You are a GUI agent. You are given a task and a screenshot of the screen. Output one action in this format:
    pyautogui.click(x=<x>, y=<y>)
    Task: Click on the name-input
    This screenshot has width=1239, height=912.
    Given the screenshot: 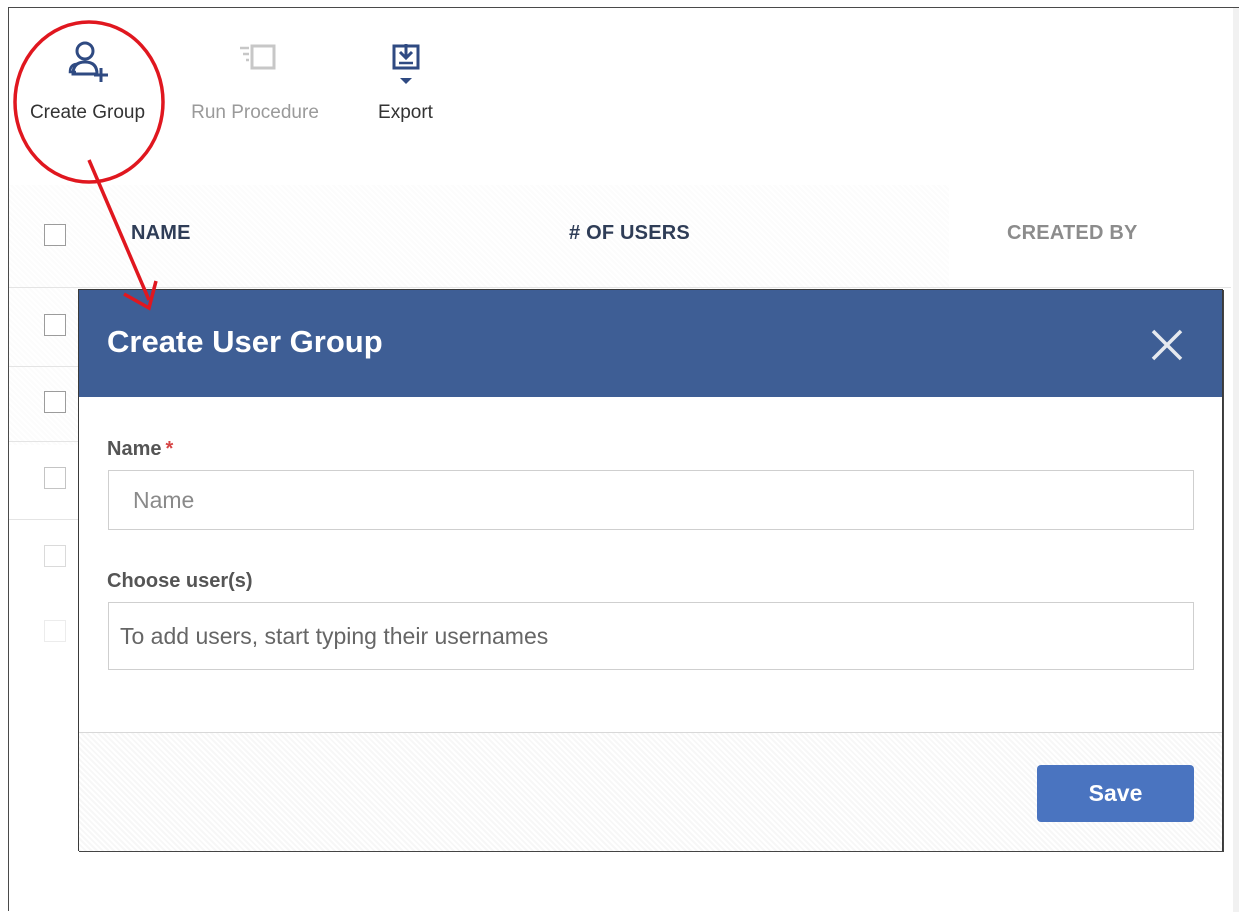 What is the action you would take?
    pyautogui.click(x=651, y=500)
    